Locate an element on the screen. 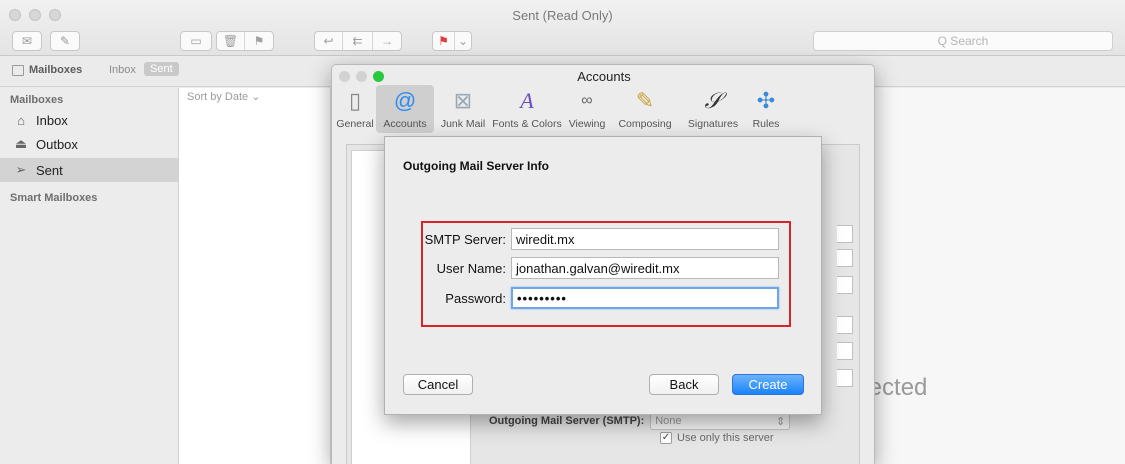 Image resolution: width=1125 pixels, height=464 pixels. sidebar-item-sent: ➢ Sent is located at coordinates (89, 170).